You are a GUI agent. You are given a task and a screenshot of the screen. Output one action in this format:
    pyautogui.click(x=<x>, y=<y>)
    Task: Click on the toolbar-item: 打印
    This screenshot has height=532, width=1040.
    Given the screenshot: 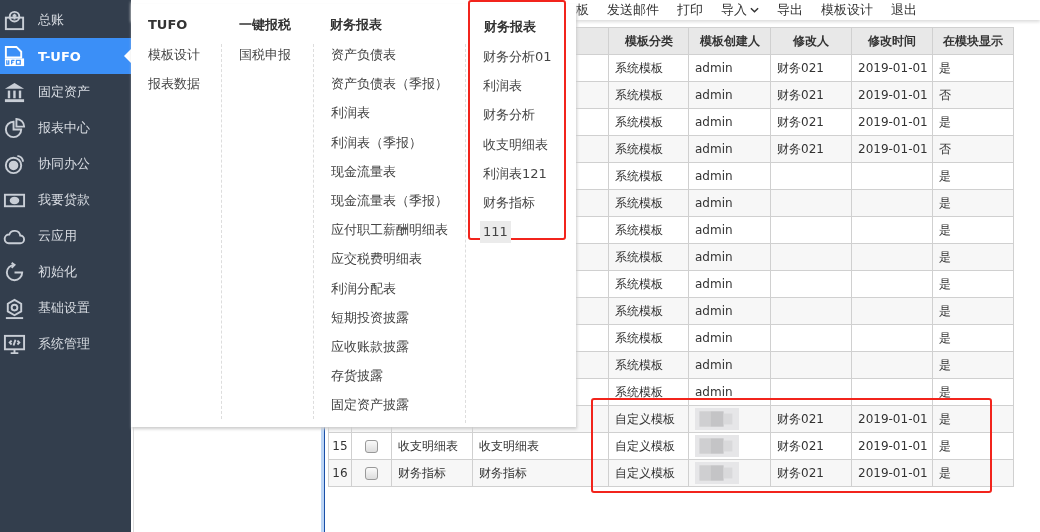 What is the action you would take?
    pyautogui.click(x=690, y=10)
    